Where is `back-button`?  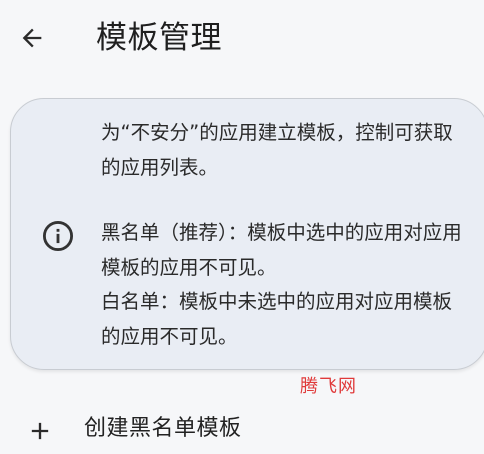 back-button is located at coordinates (32, 38).